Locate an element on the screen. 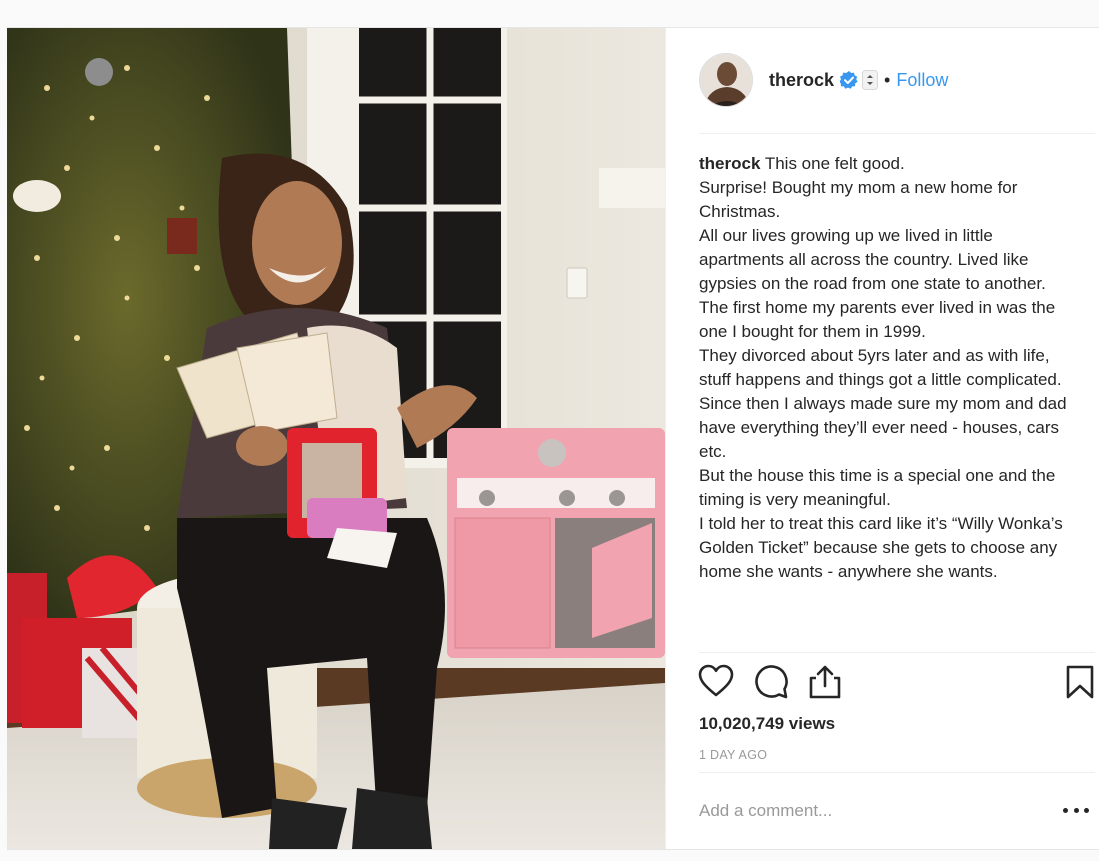 This screenshot has height=861, width=1099. header-divider is located at coordinates (897, 133).